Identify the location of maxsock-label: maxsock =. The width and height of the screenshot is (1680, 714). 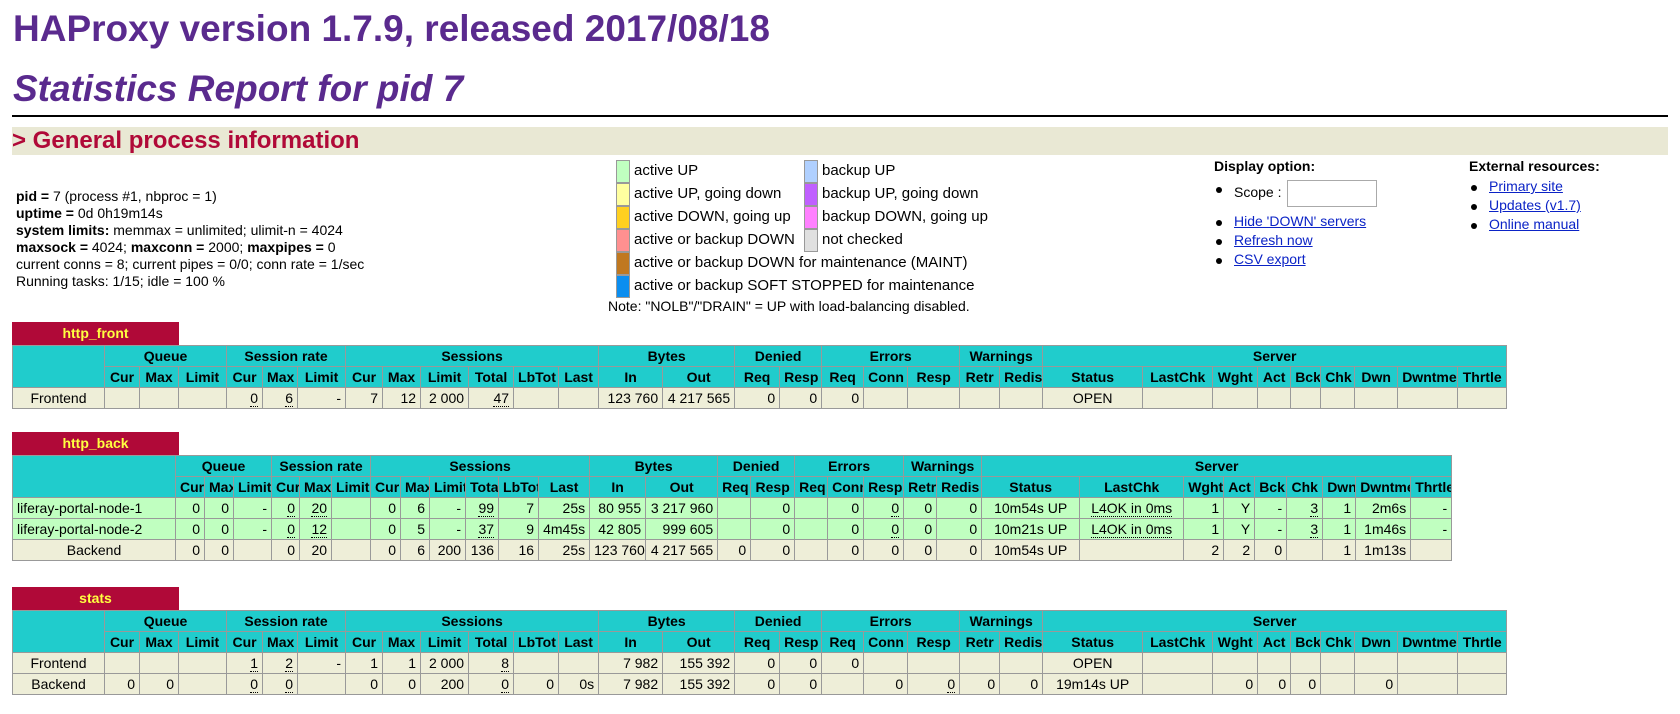
(54, 247).